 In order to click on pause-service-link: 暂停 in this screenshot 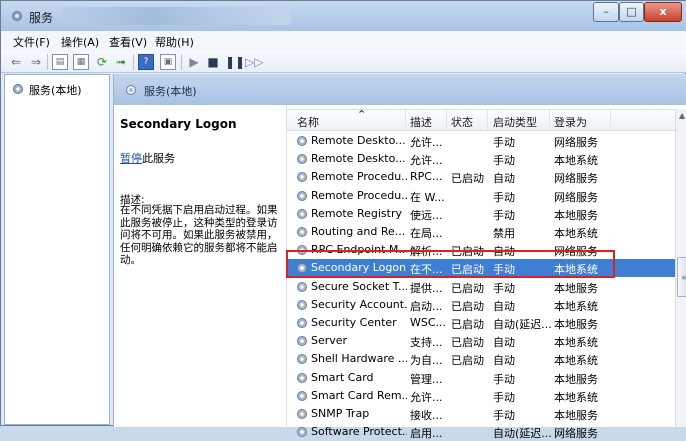, I will do `click(131, 158)`.